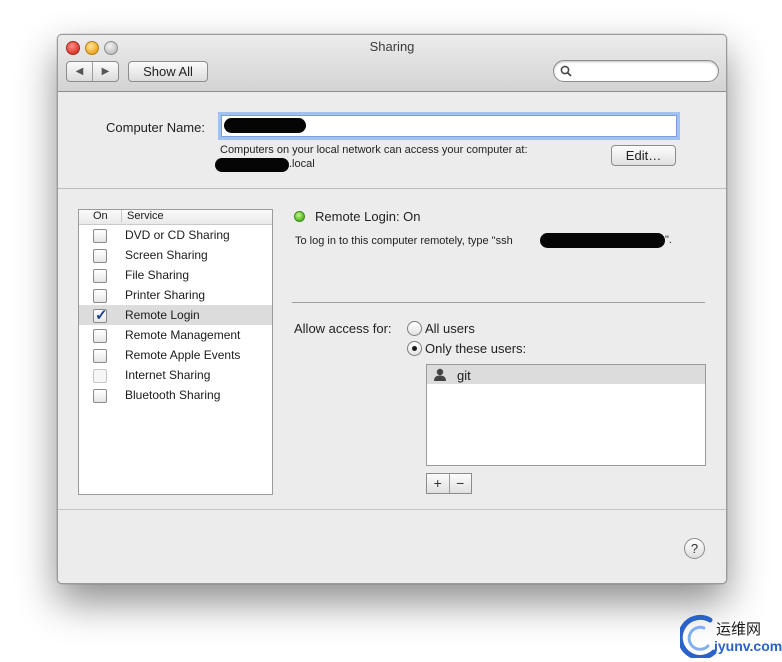  What do you see at coordinates (464, 375) in the screenshot?
I see `user-name: git` at bounding box center [464, 375].